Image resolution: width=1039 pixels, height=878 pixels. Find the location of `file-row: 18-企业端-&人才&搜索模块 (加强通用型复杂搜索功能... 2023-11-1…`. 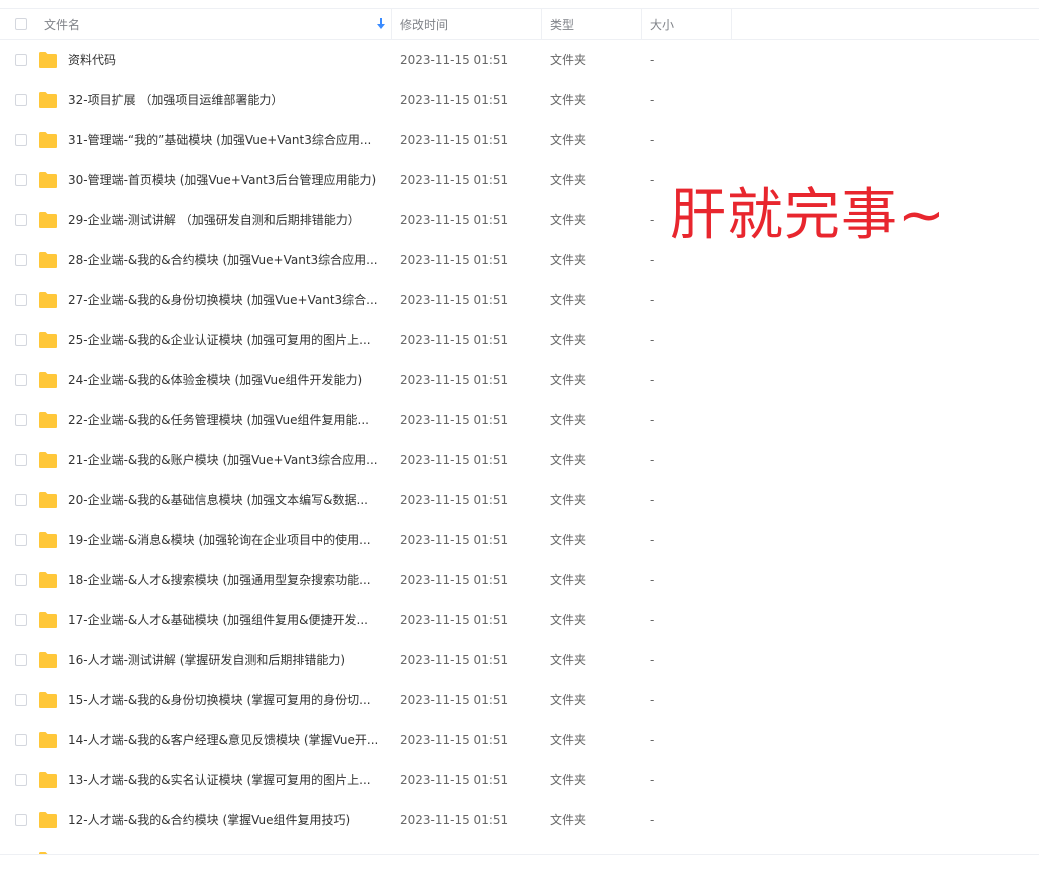

file-row: 18-企业端-&人才&搜索模块 (加强通用型复杂搜索功能... 2023-11-1… is located at coordinates (519, 580).